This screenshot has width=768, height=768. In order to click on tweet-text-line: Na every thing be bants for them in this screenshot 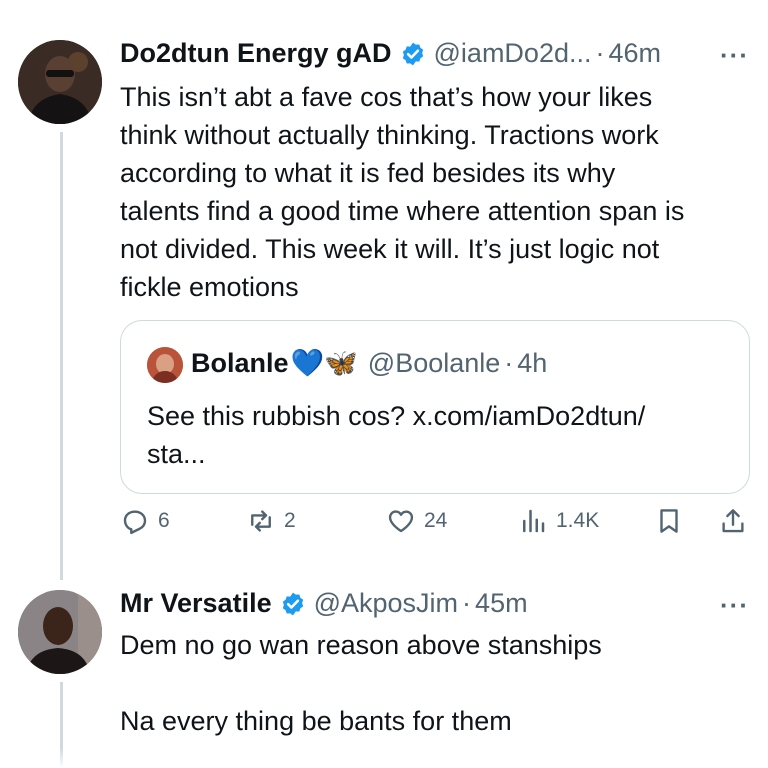, I will do `click(316, 721)`.